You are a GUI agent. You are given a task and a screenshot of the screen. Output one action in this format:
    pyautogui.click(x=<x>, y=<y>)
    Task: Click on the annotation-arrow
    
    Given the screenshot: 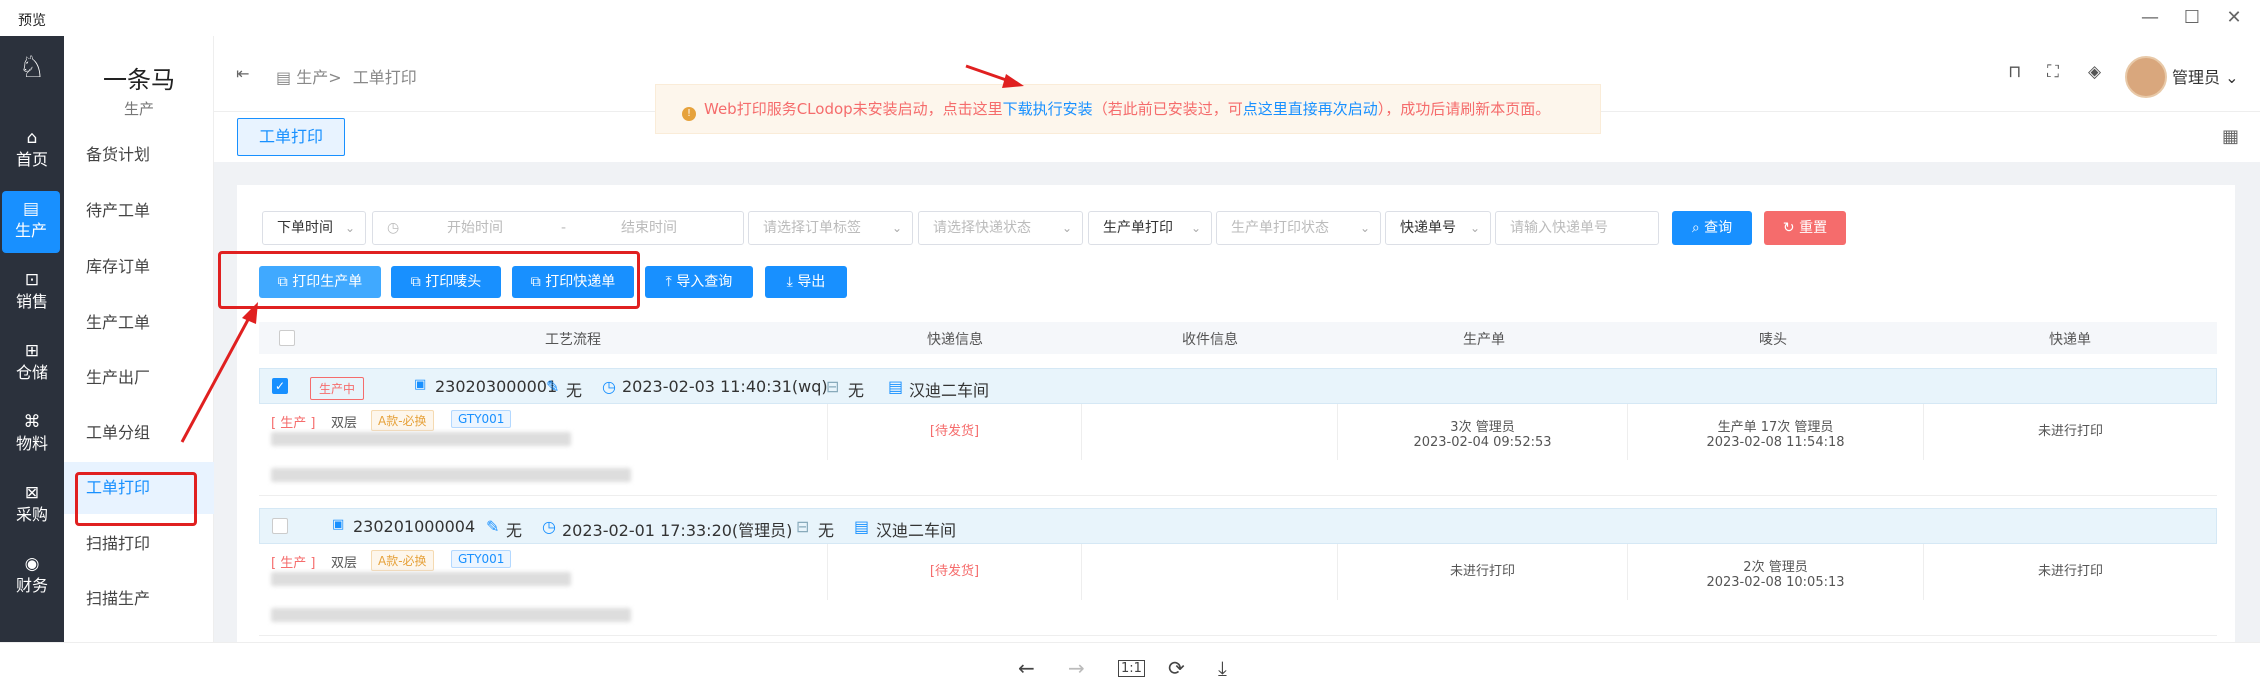 What is the action you would take?
    pyautogui.click(x=216, y=379)
    